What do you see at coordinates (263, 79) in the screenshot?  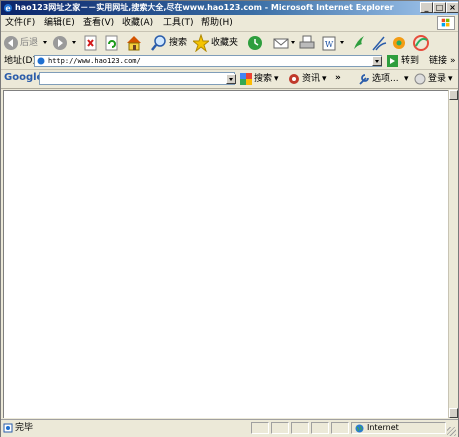 I see `google-search-button: 搜索` at bounding box center [263, 79].